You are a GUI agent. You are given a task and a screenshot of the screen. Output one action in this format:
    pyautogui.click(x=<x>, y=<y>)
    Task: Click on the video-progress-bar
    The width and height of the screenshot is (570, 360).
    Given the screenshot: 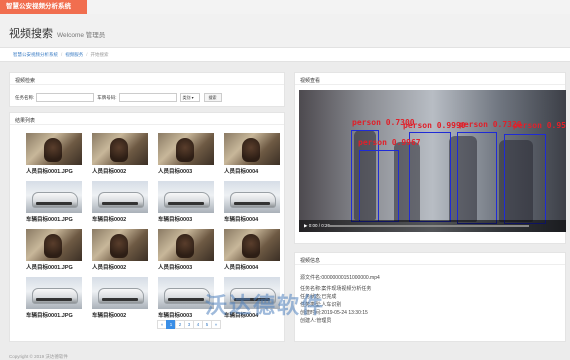 What is the action you would take?
    pyautogui.click(x=429, y=226)
    